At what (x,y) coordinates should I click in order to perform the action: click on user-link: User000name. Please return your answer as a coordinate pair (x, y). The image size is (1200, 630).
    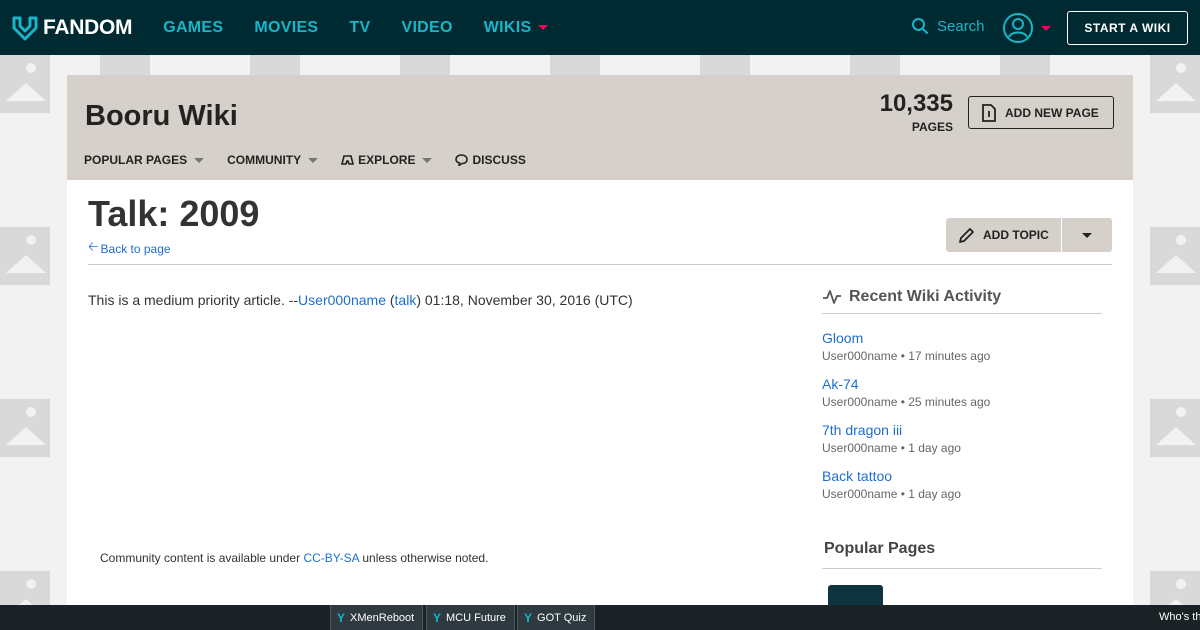
    Looking at the image, I should click on (342, 300).